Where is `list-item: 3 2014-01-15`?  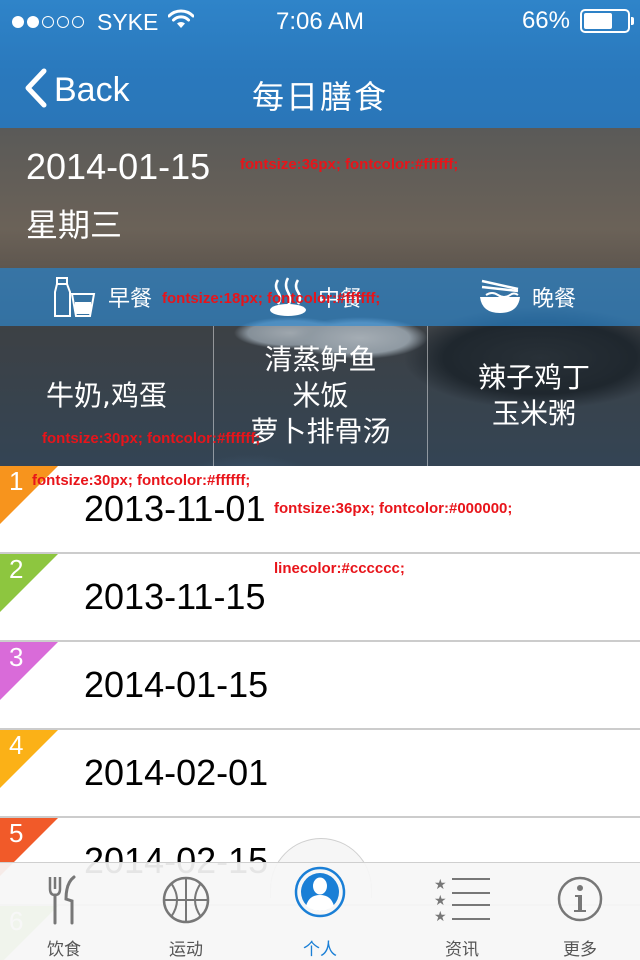
list-item: 3 2014-01-15 is located at coordinates (320, 686).